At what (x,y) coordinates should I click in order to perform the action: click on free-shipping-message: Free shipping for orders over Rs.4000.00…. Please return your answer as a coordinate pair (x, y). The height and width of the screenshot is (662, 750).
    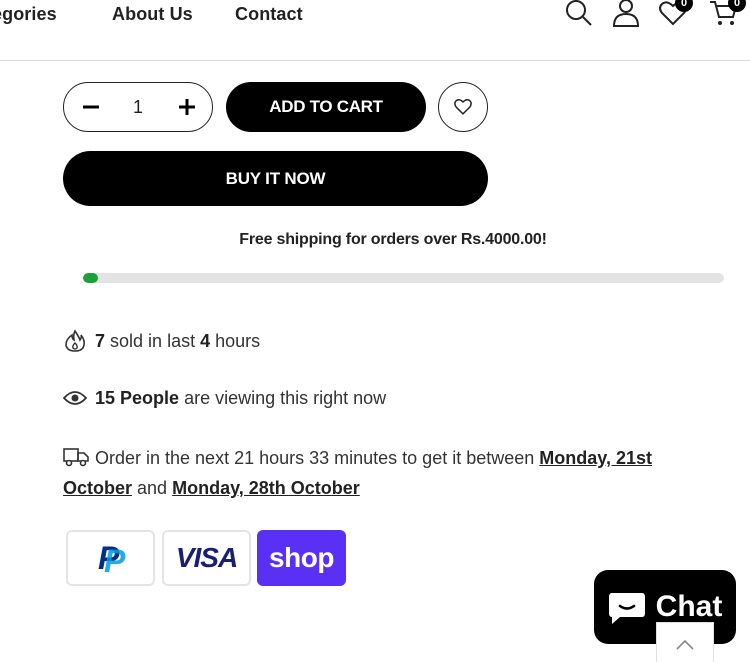
    Looking at the image, I should click on (393, 239).